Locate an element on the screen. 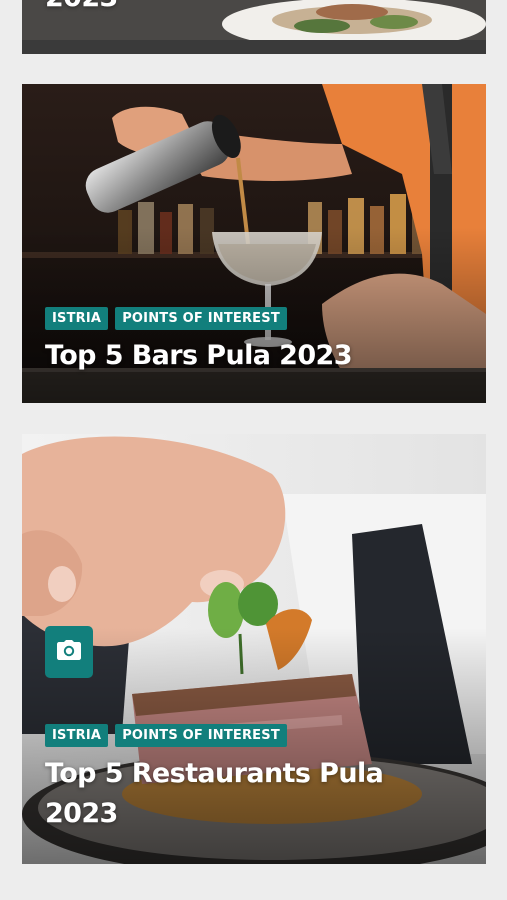 This screenshot has height=900, width=507. camera-icon is located at coordinates (69, 652).